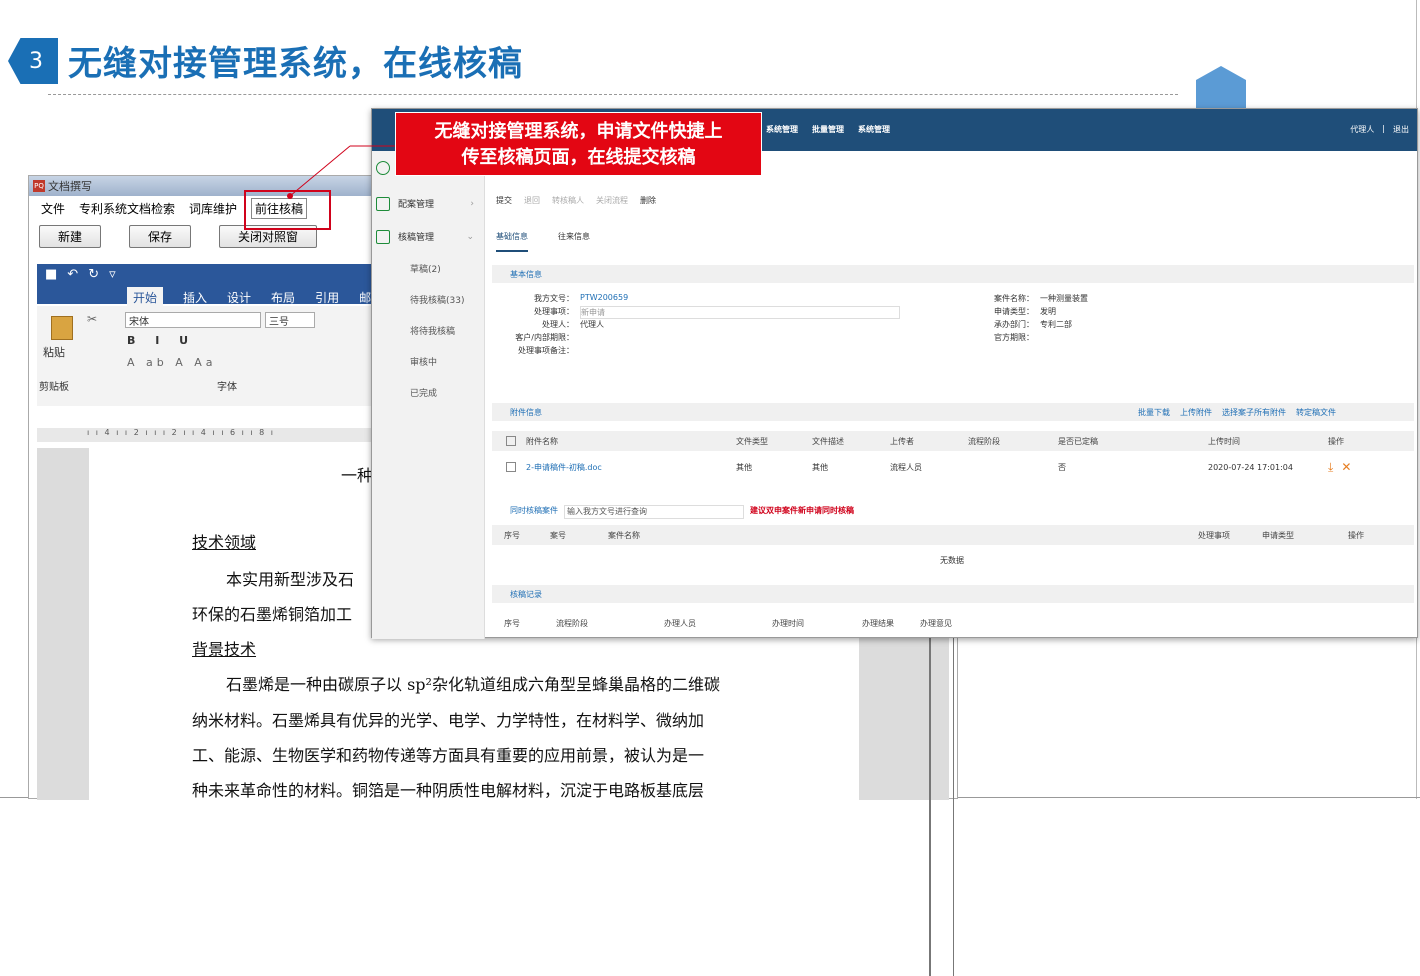 This screenshot has height=976, width=1420. I want to click on menu-doc-search: 专利系统文档检索, so click(127, 208).